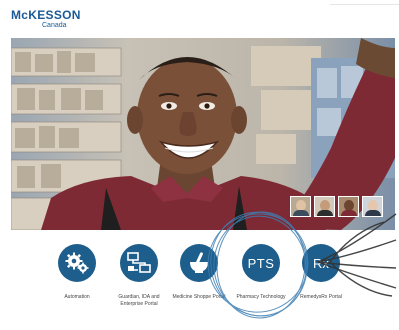  I want to click on rx-icon-text: Rx, so click(321, 263).